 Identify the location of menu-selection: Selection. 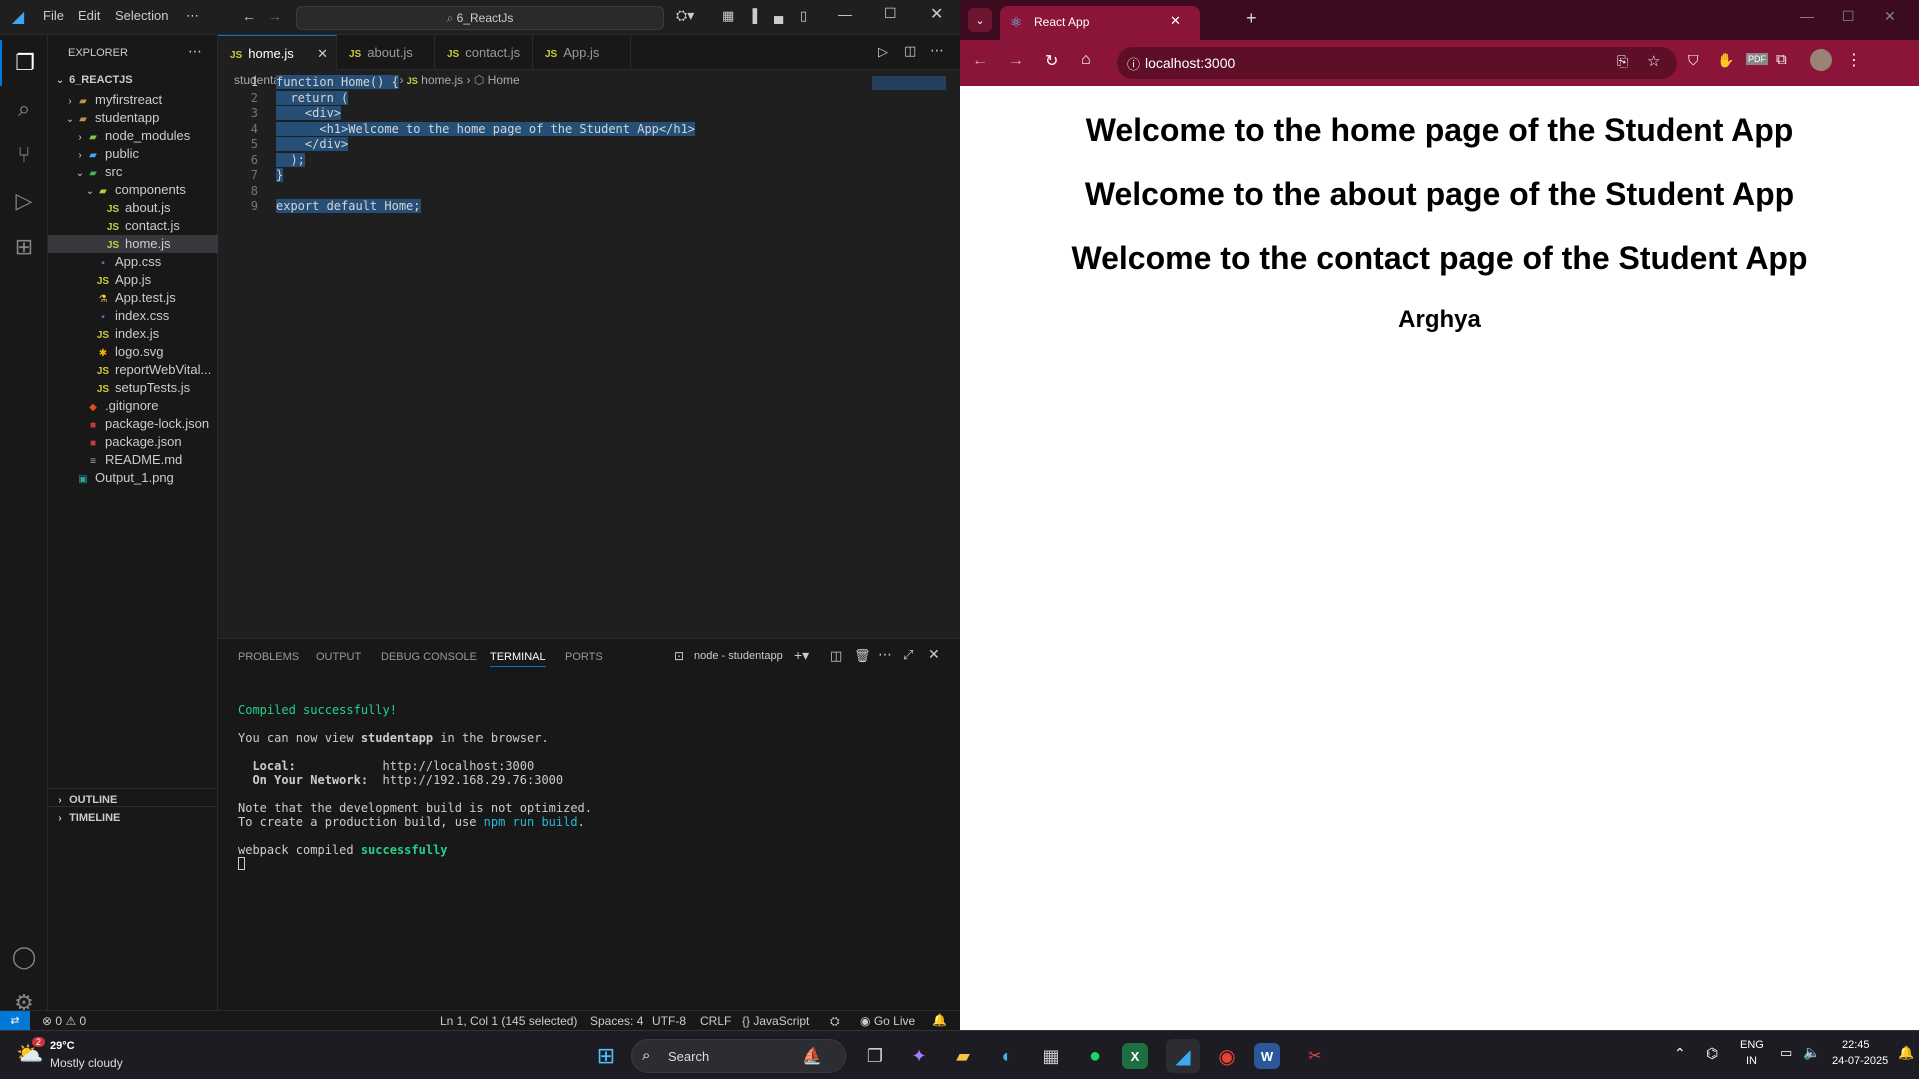
(141, 15).